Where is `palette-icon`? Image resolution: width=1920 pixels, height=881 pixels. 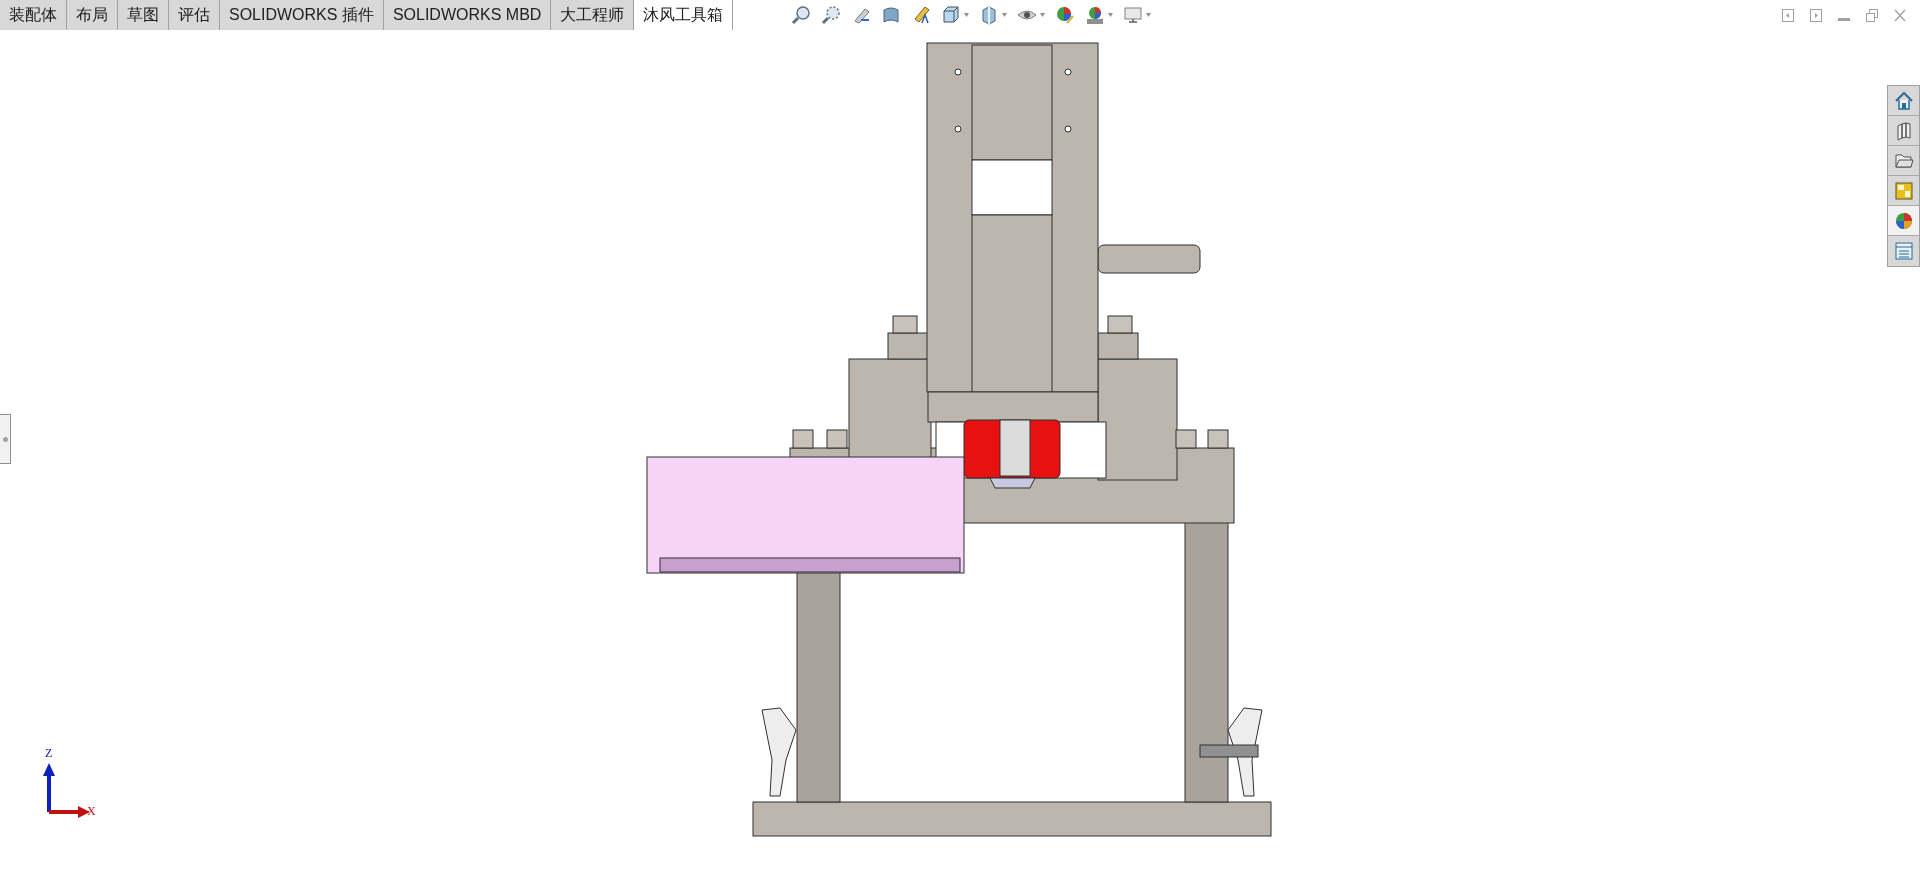
palette-icon is located at coordinates (1903, 190).